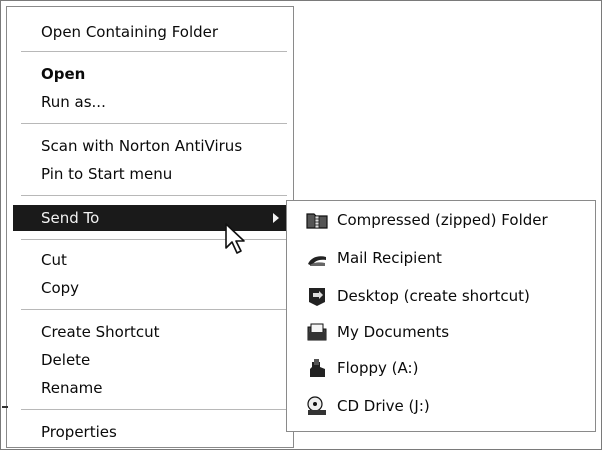  I want to click on desktop-icon, so click(317, 297).